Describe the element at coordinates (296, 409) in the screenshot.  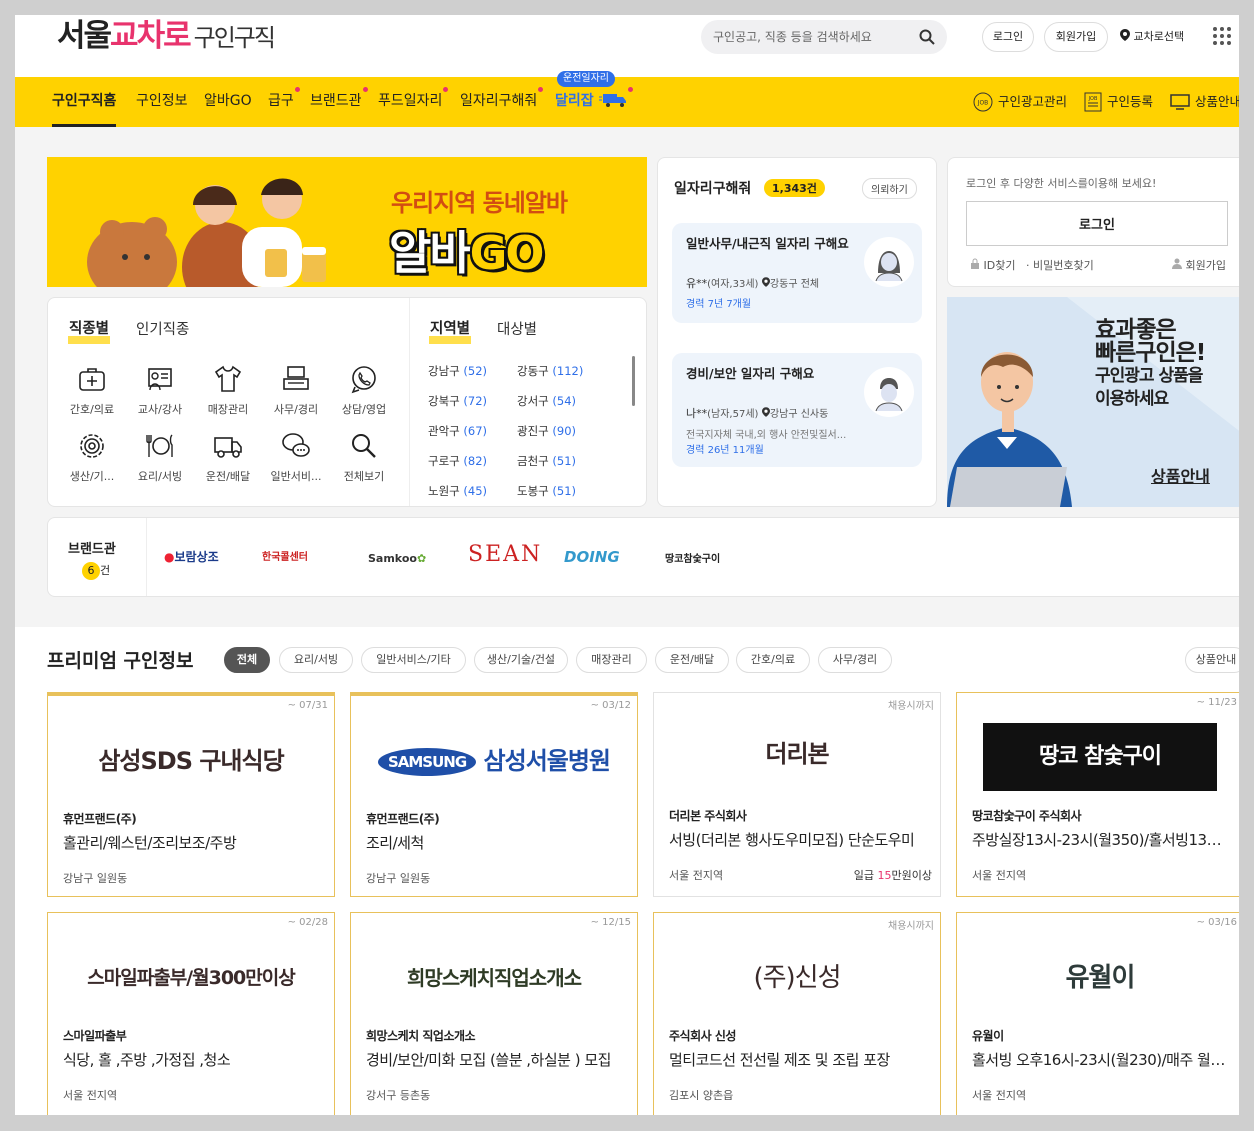
I see `category-label: 사무/경리` at that location.